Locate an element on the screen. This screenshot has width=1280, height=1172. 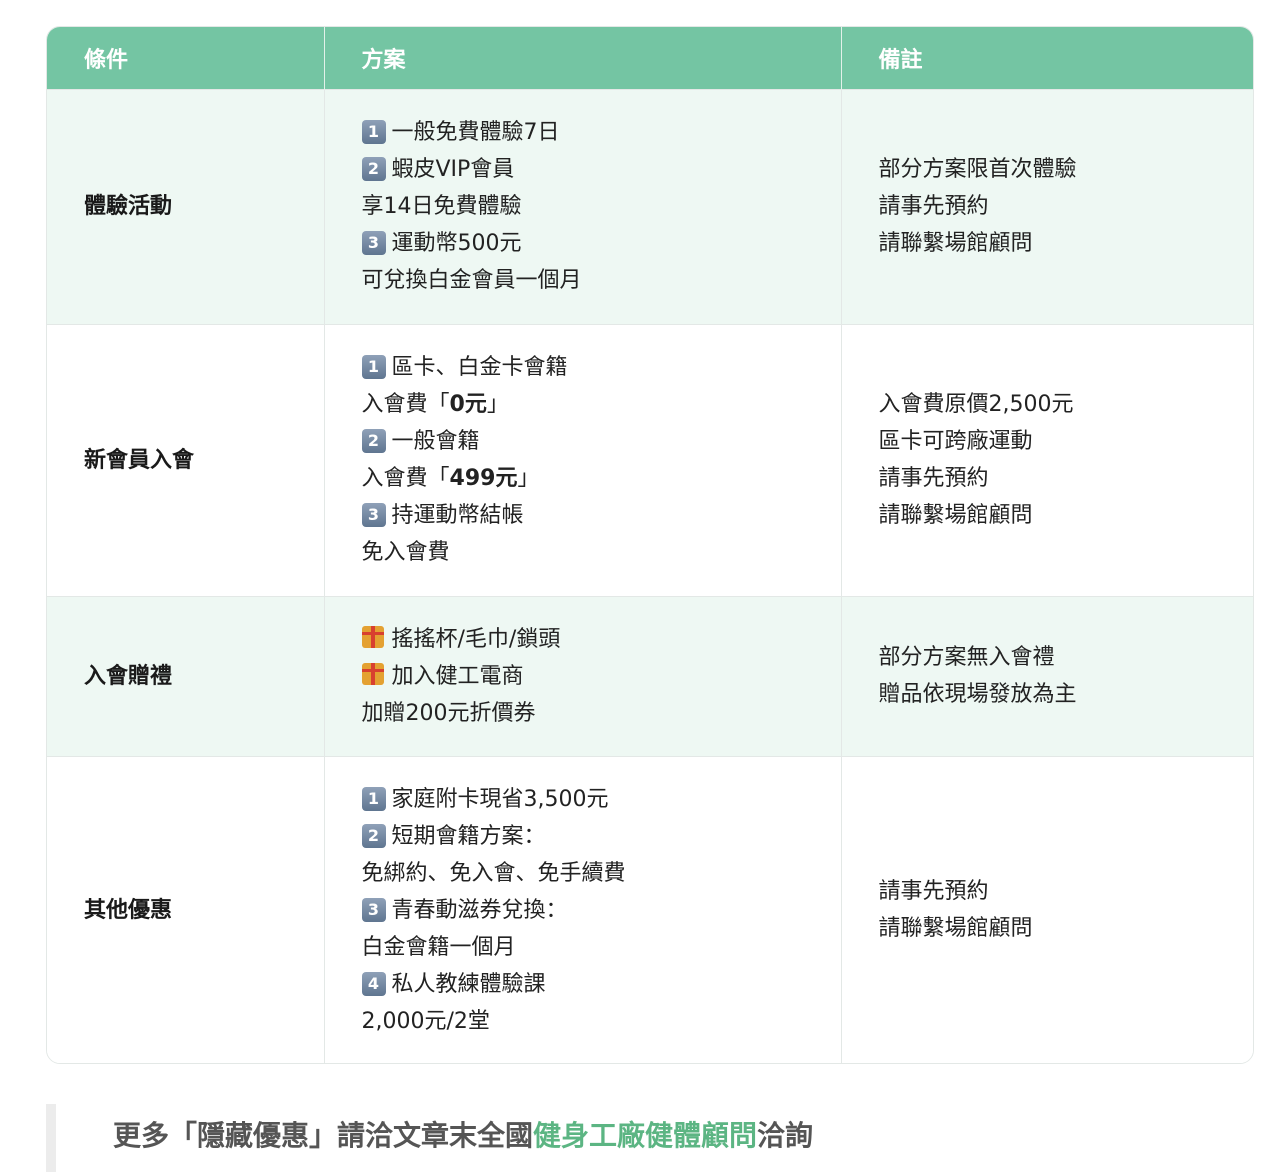
plan-line: 1 區卡、白金卡會籍 is located at coordinates (596, 367).